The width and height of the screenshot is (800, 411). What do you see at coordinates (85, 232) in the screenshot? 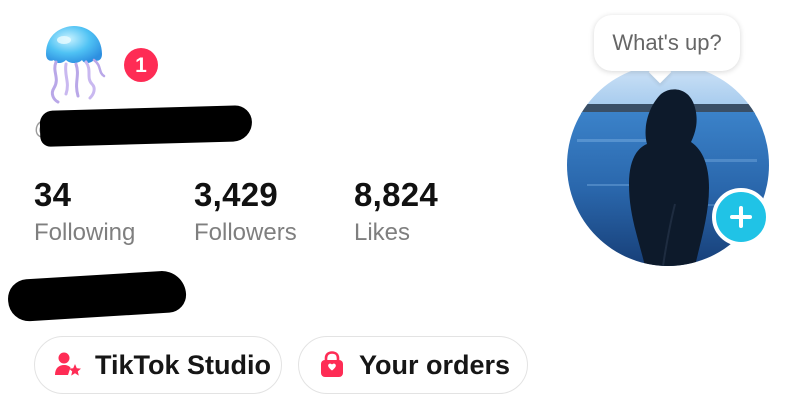
I see `following-label: Following` at bounding box center [85, 232].